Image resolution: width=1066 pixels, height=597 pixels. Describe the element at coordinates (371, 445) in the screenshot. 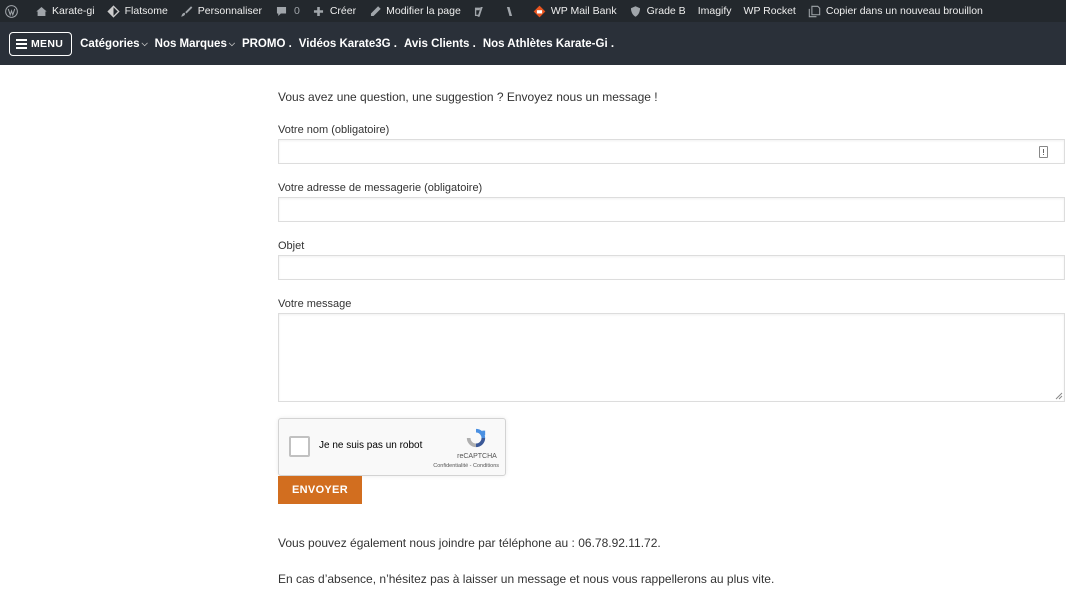

I see `recaptcha-text: Je ne suis pas un robot` at that location.